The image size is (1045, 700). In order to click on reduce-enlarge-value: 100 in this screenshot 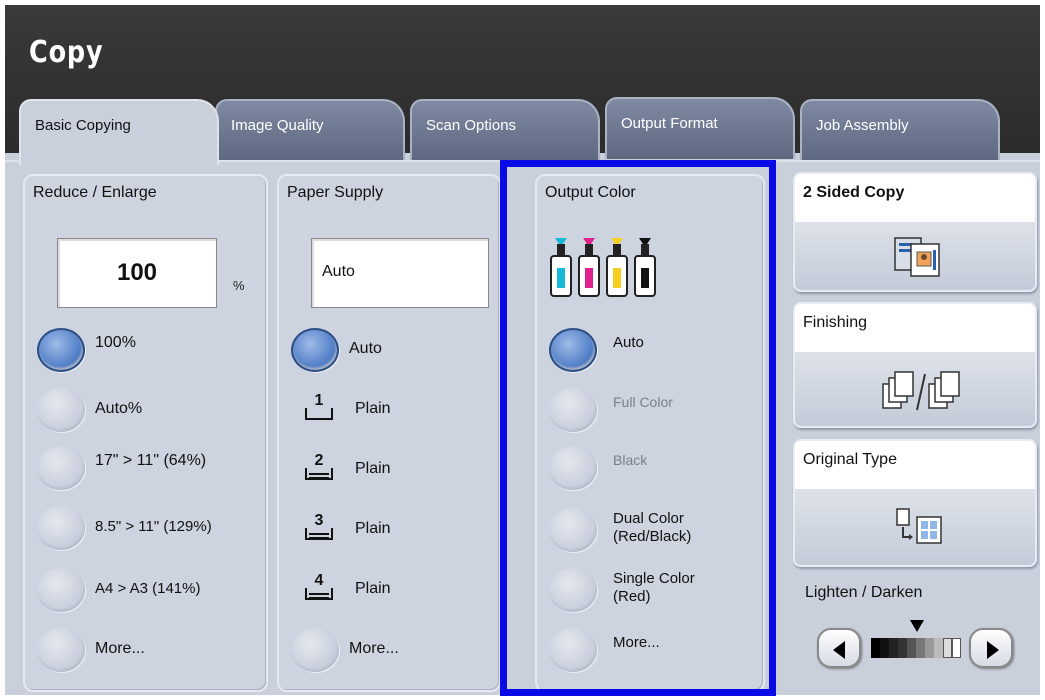, I will do `click(137, 272)`.